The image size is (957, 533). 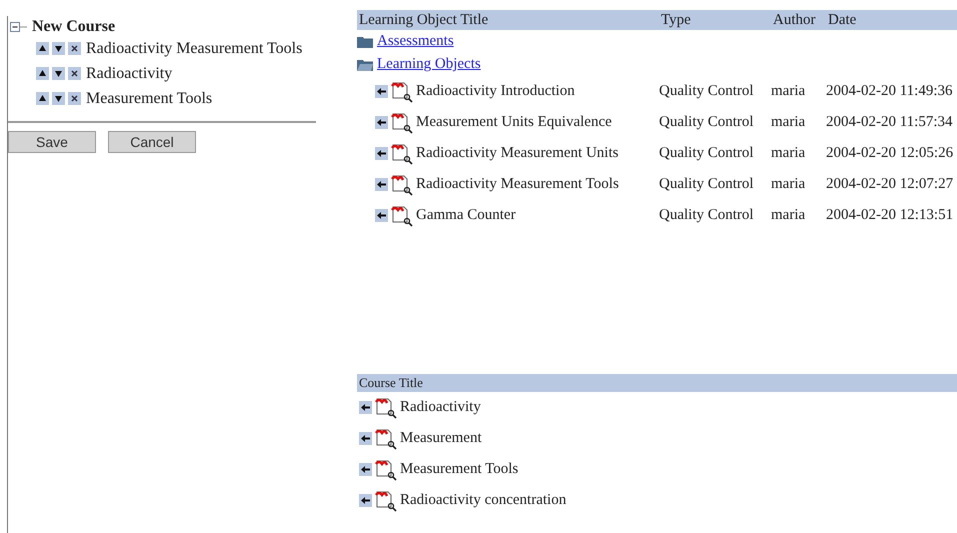 I want to click on object-title: Gamma Counter, so click(x=466, y=215).